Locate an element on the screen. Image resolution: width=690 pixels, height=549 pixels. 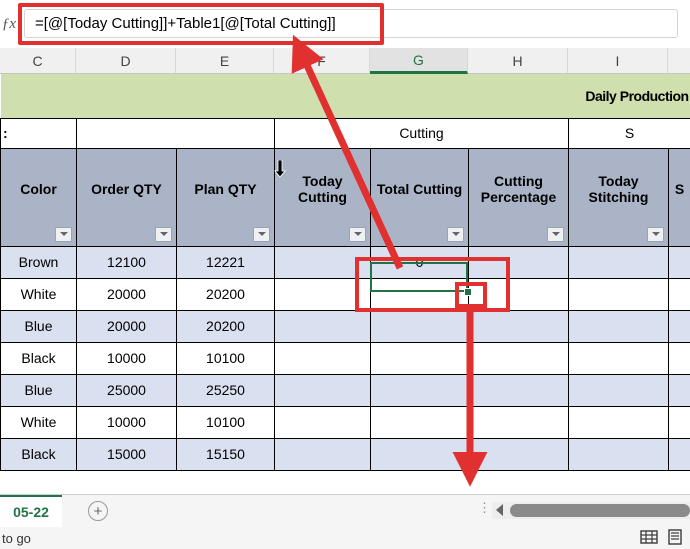
group-cutting-cell: Cutting is located at coordinates (421, 133).